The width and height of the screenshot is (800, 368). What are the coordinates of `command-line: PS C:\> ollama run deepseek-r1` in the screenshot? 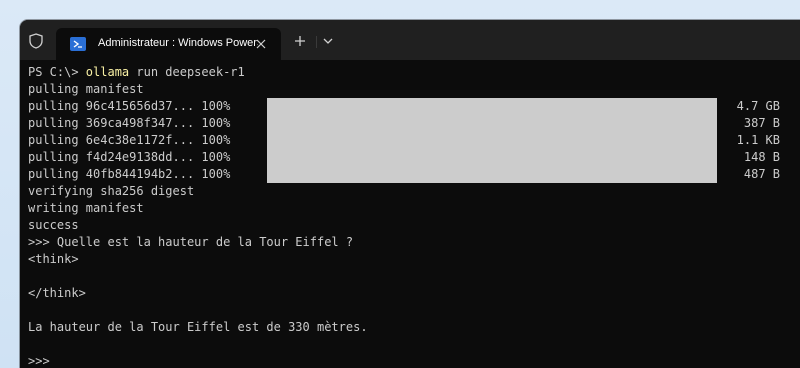 It's located at (136, 72).